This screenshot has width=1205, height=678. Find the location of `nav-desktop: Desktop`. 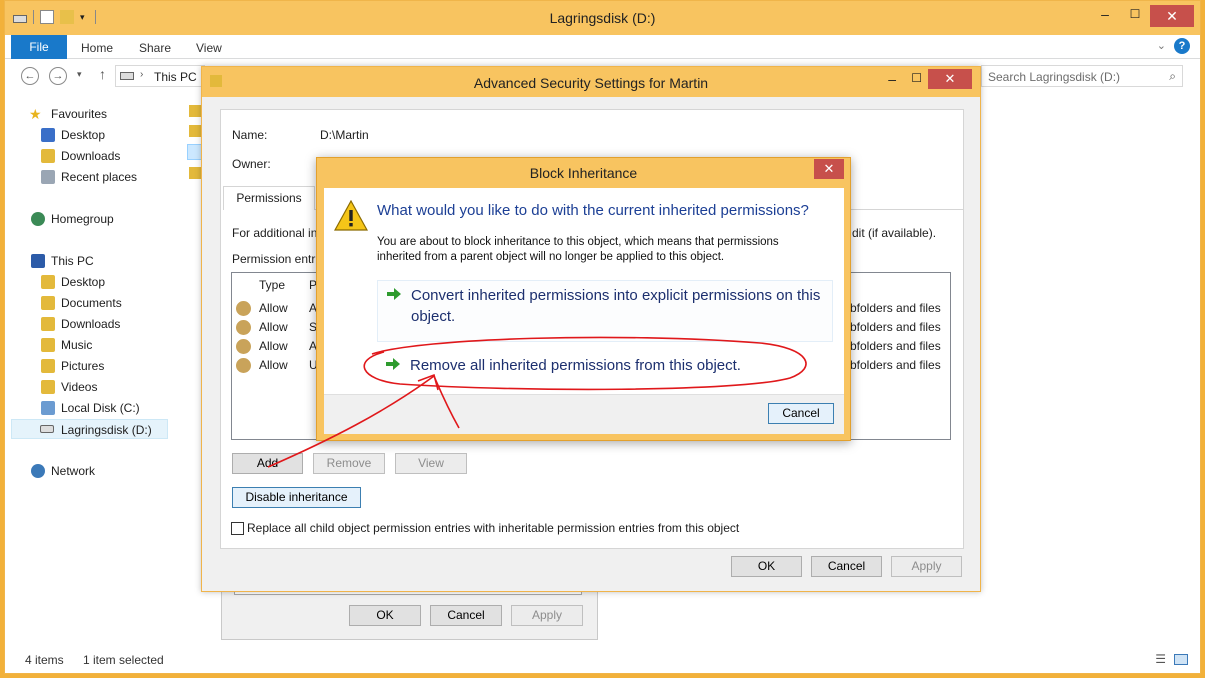

nav-desktop: Desktop is located at coordinates (87, 135).